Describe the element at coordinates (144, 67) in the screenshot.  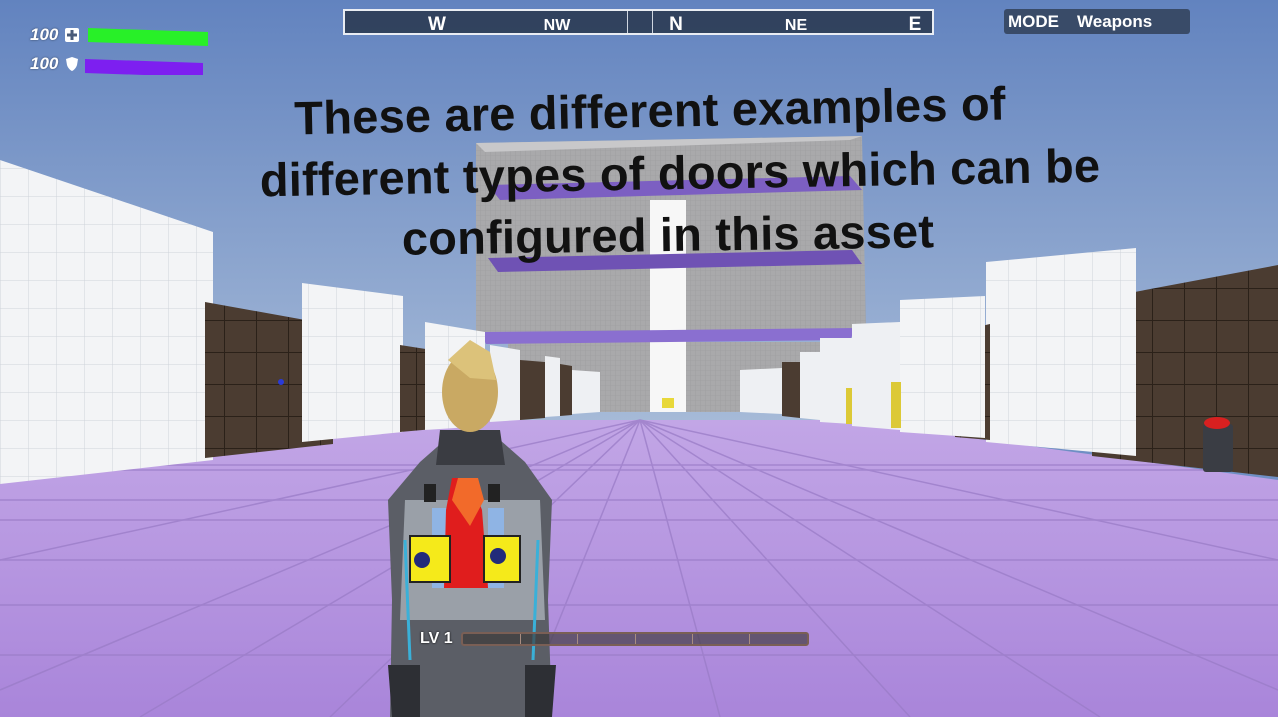
I see `shield-bar` at that location.